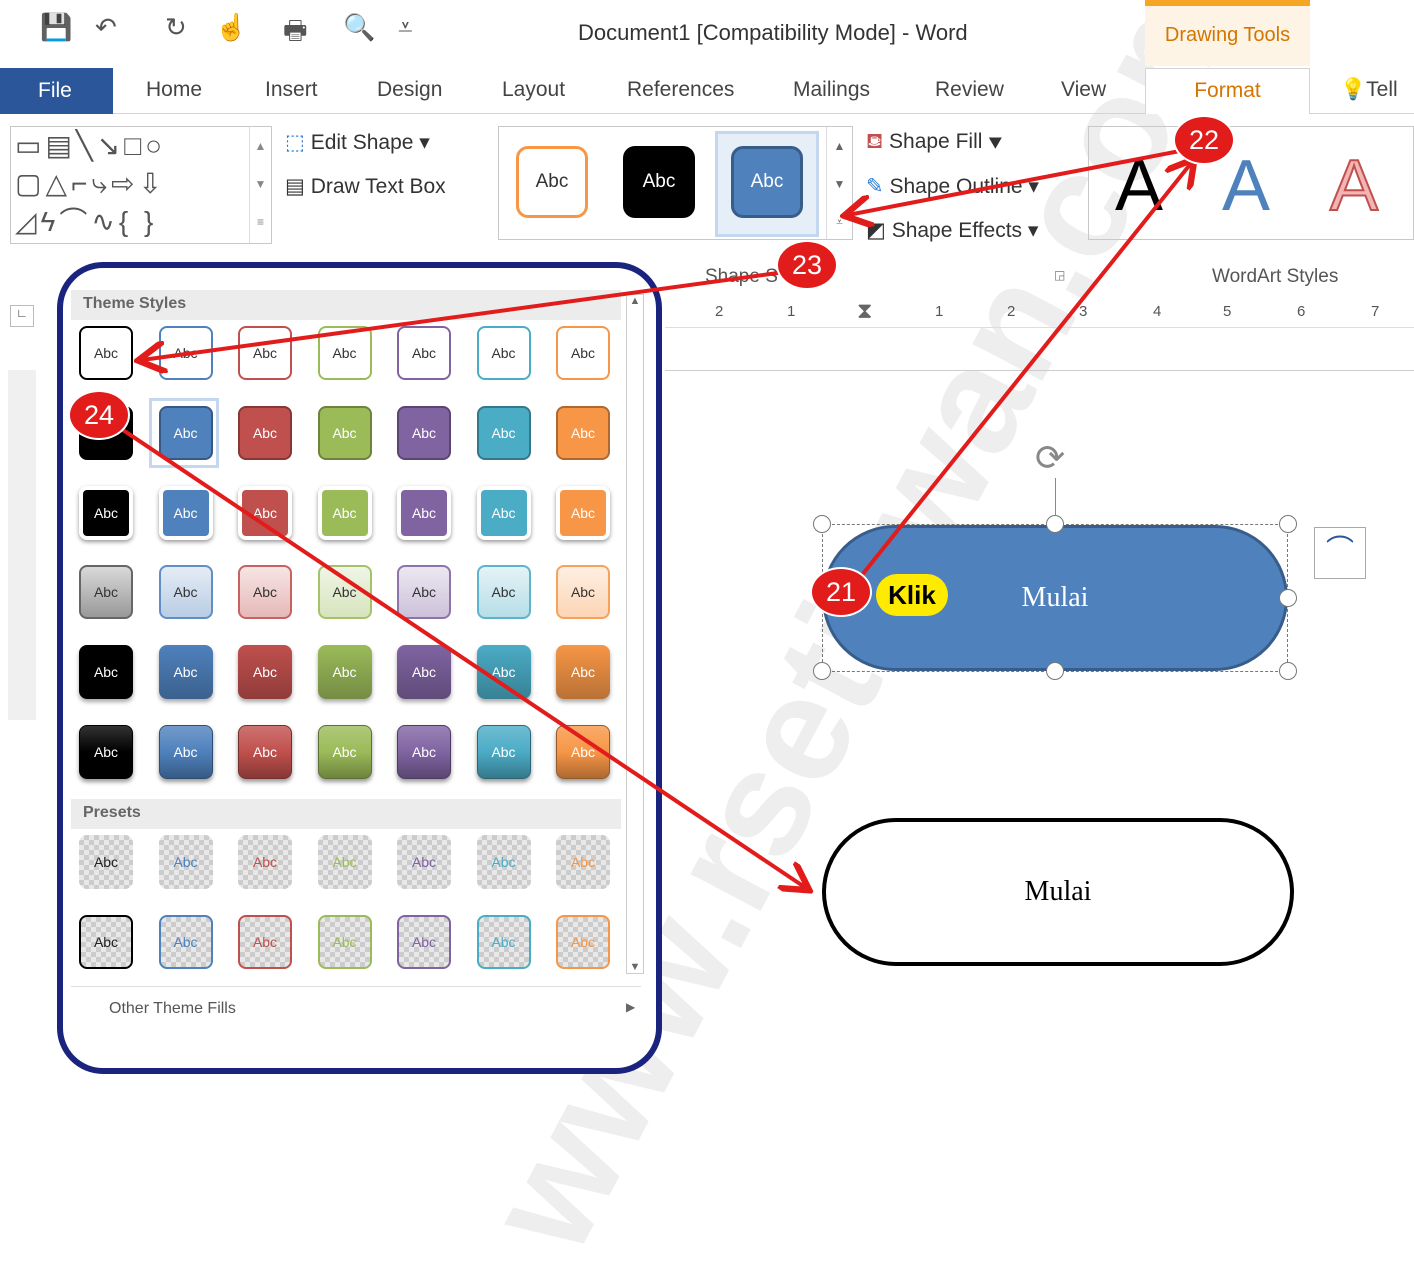 Image resolution: width=1414 pixels, height=1278 pixels. I want to click on step-badge-24: 24, so click(99, 415).